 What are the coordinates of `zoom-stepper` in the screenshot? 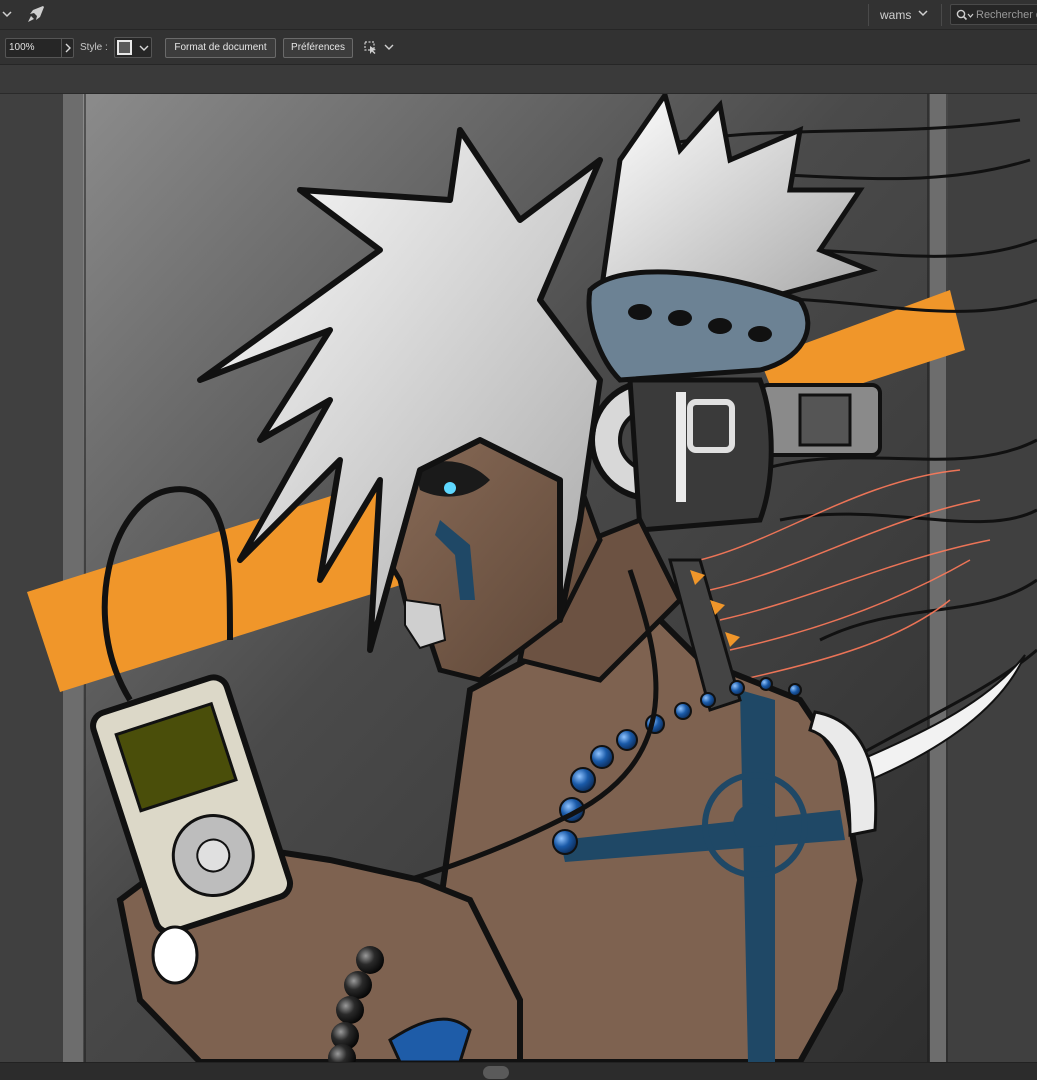 It's located at (67, 48).